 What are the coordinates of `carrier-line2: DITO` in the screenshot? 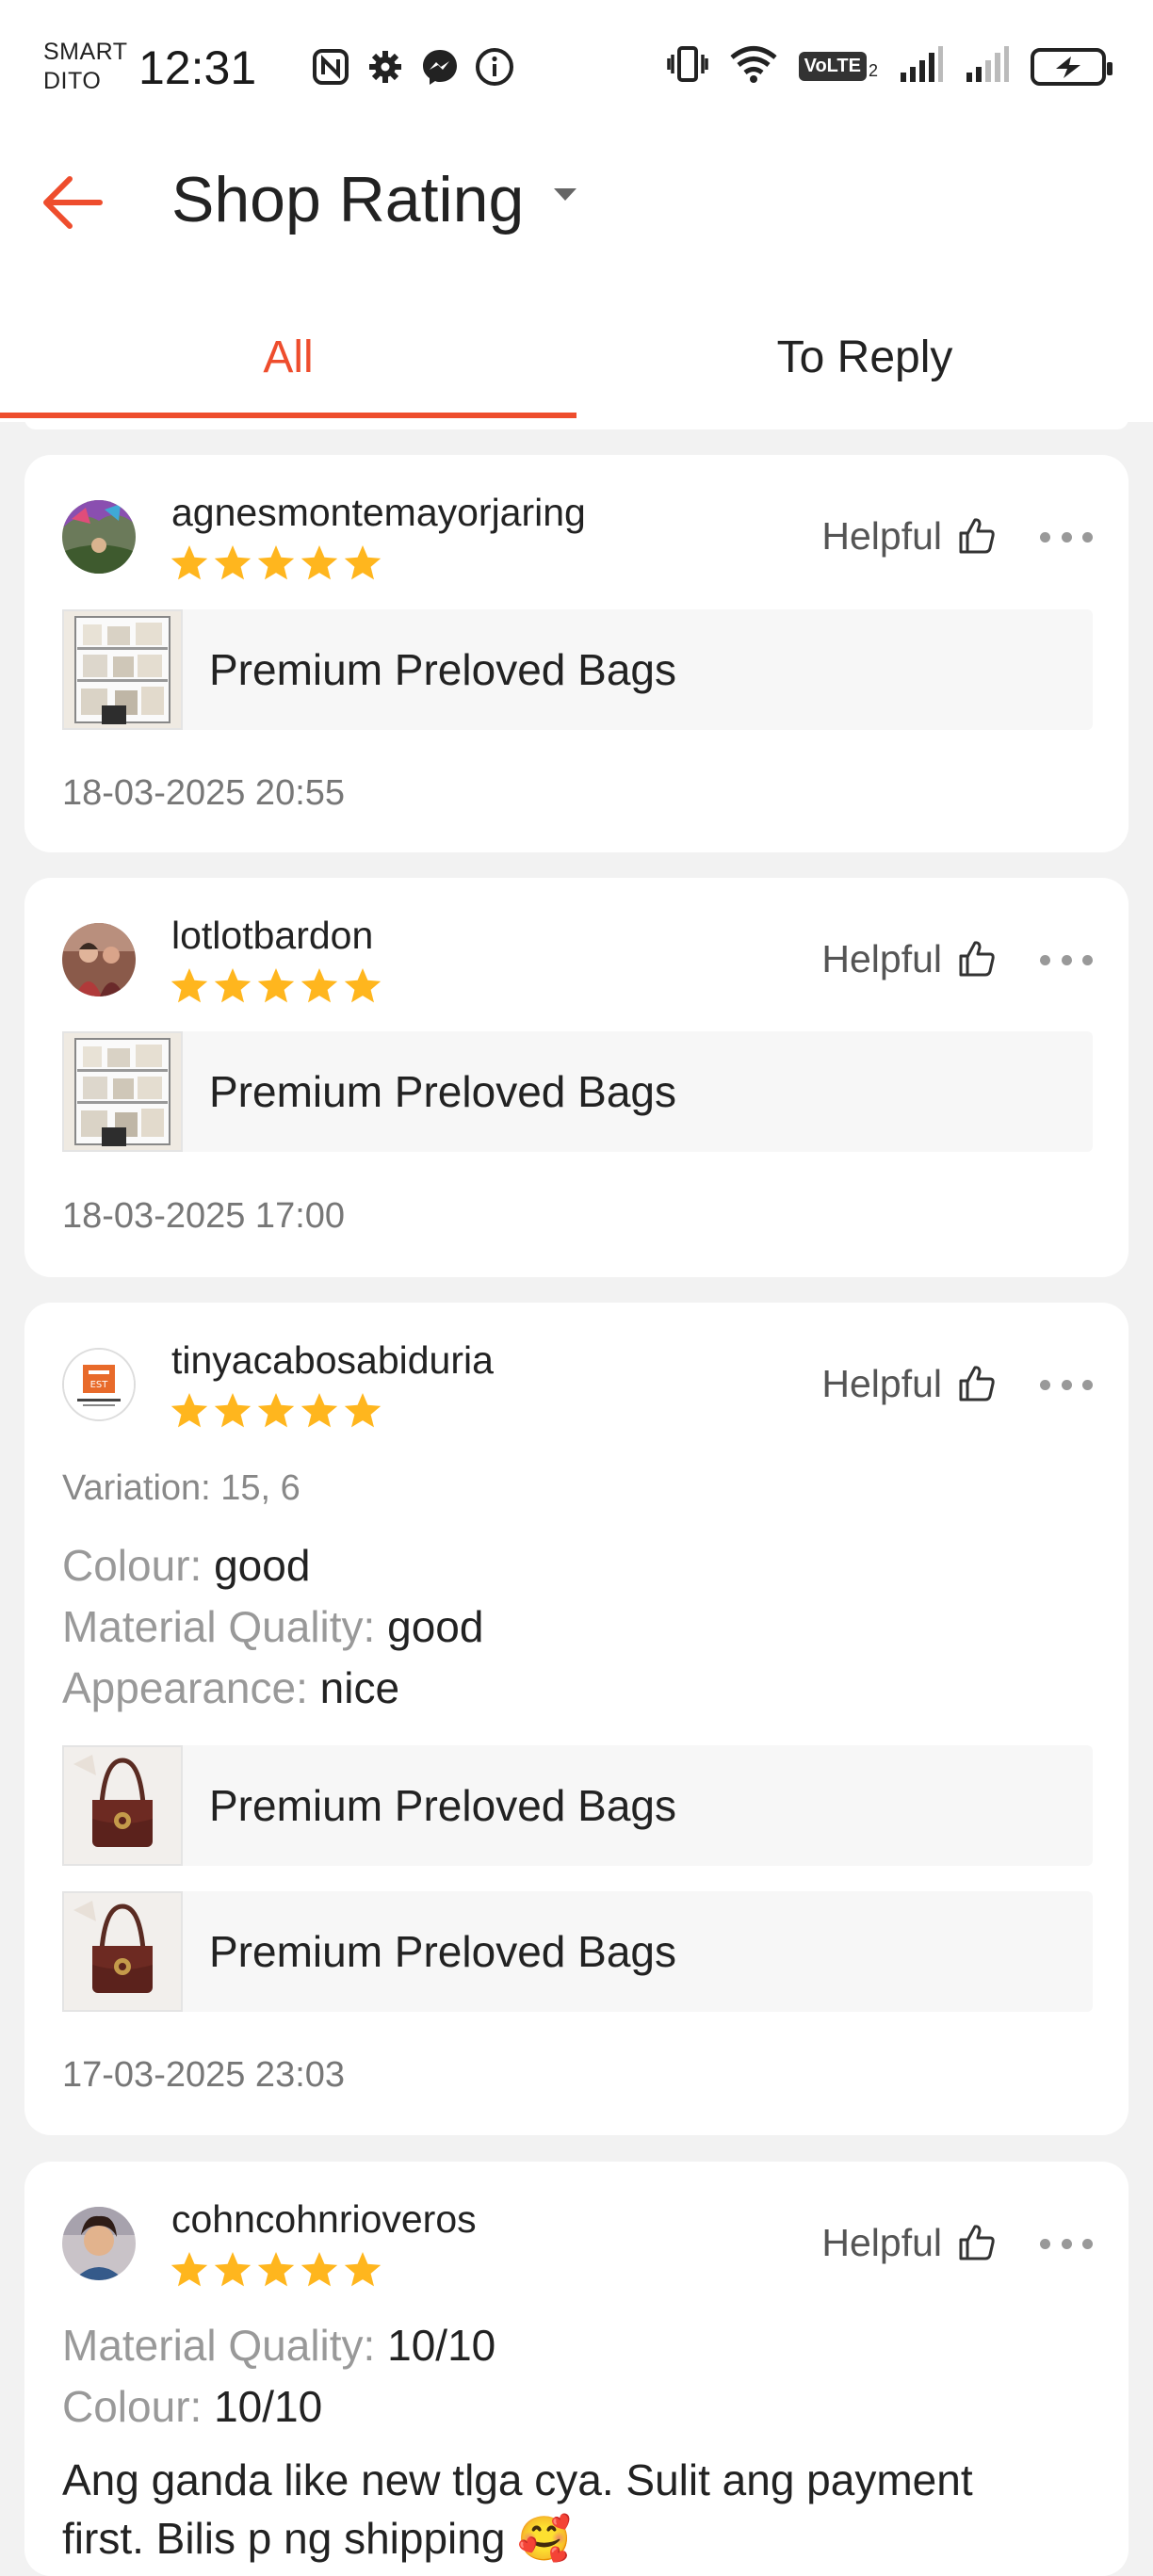 It's located at (72, 81).